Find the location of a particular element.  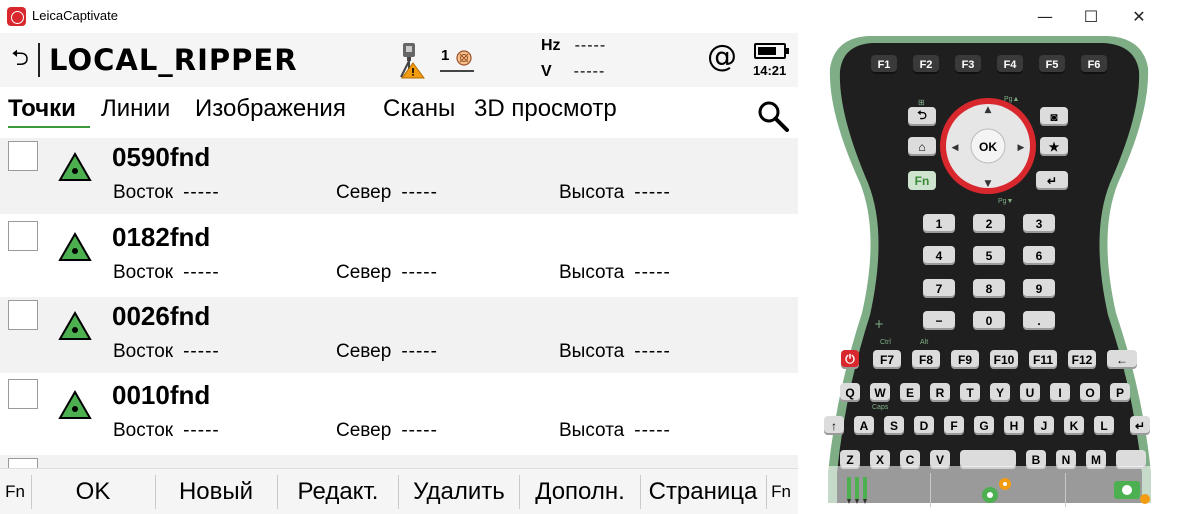

key-j: J is located at coordinates (1044, 425).